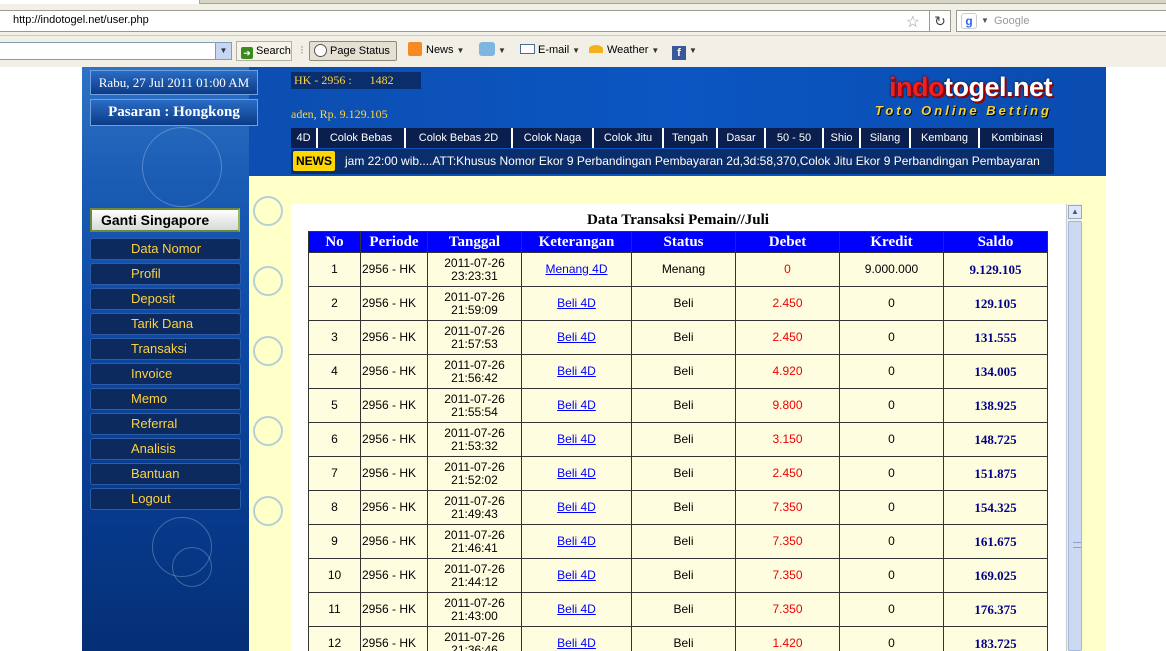 Image resolution: width=1166 pixels, height=651 pixels. What do you see at coordinates (474, 547) in the screenshot?
I see `cell-tanggal-time: 21:46:41` at bounding box center [474, 547].